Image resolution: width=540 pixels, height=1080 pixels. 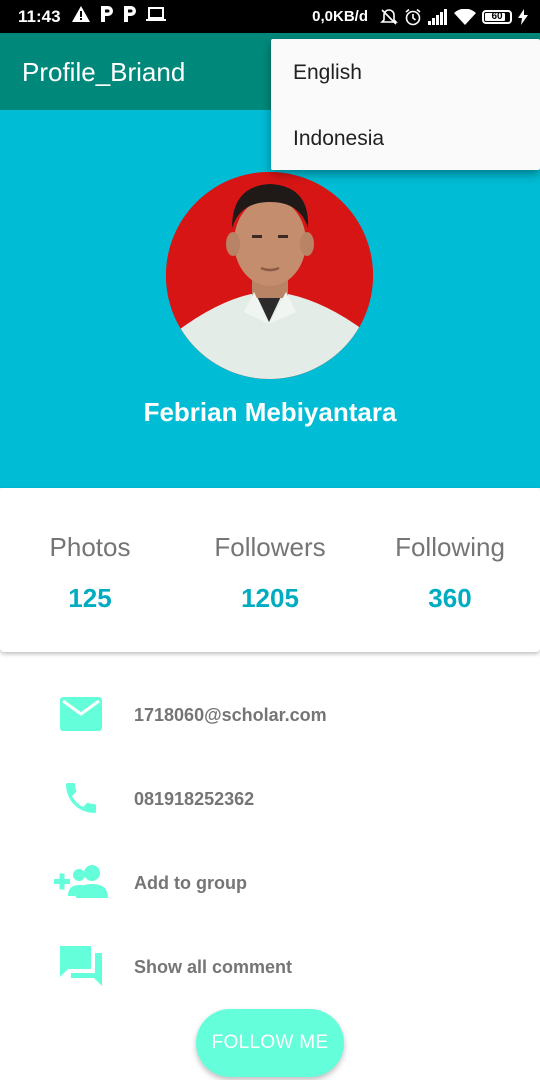 I want to click on network-speed: 0,0KB/d, so click(x=340, y=16).